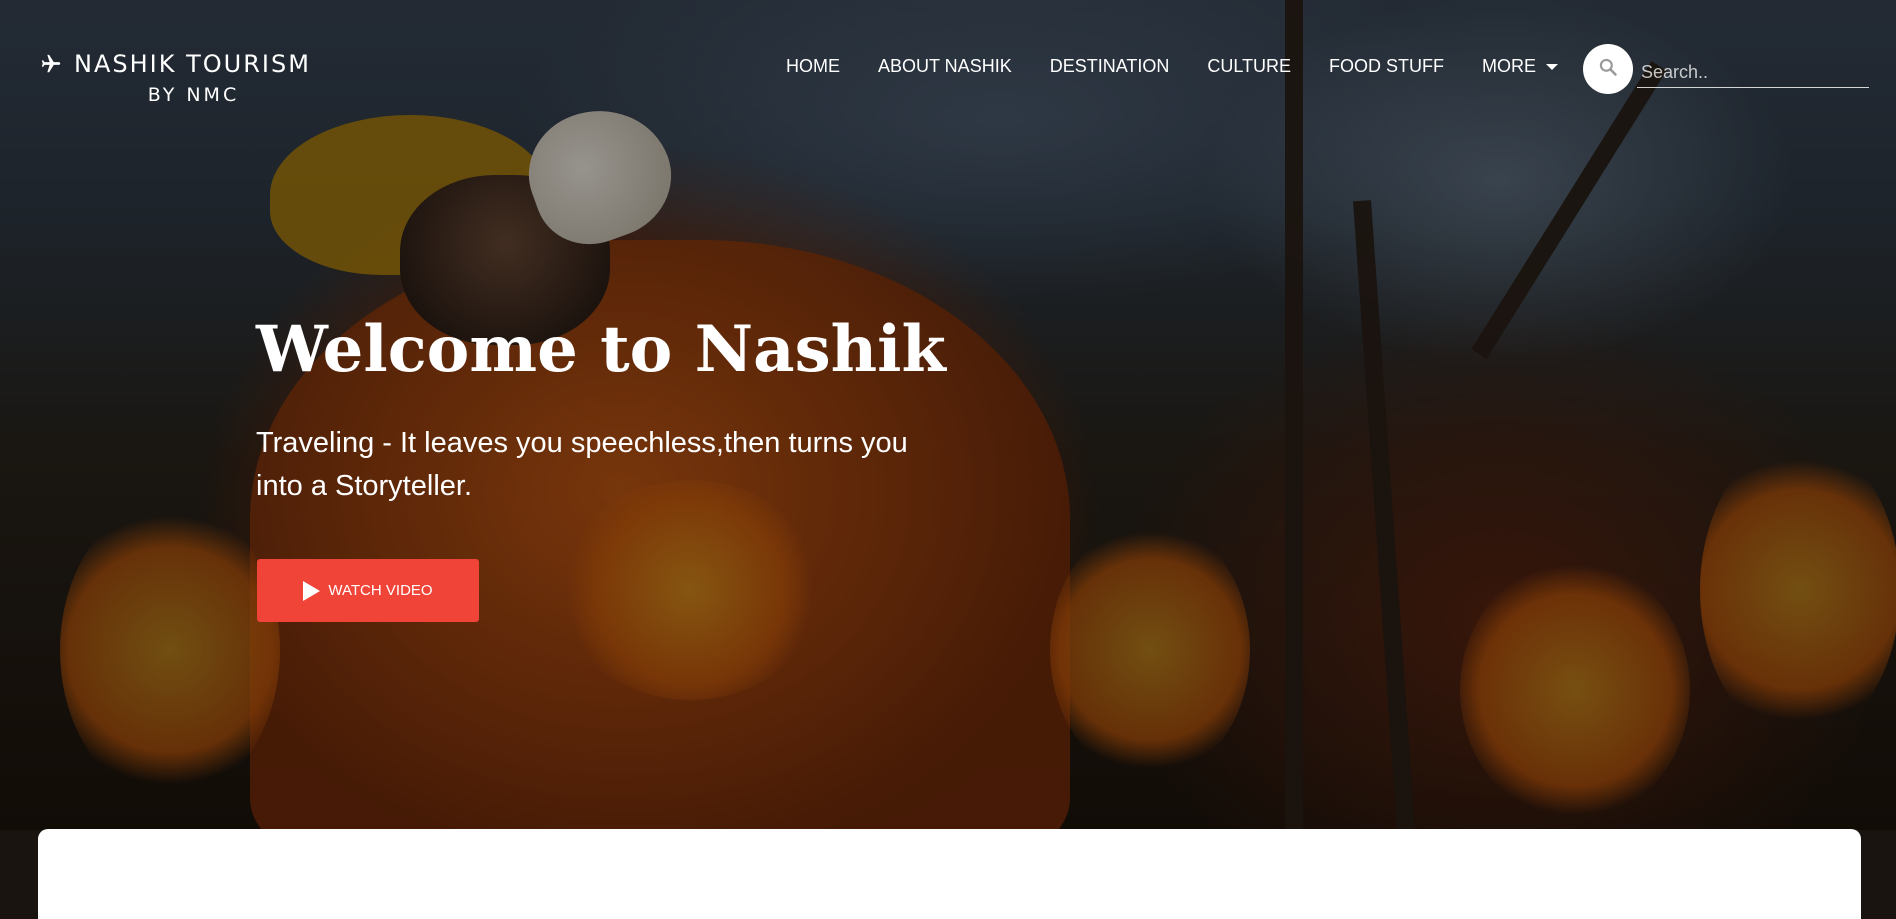 The height and width of the screenshot is (919, 1896). I want to click on brand-title-row: NASHIK TOURISM, so click(175, 64).